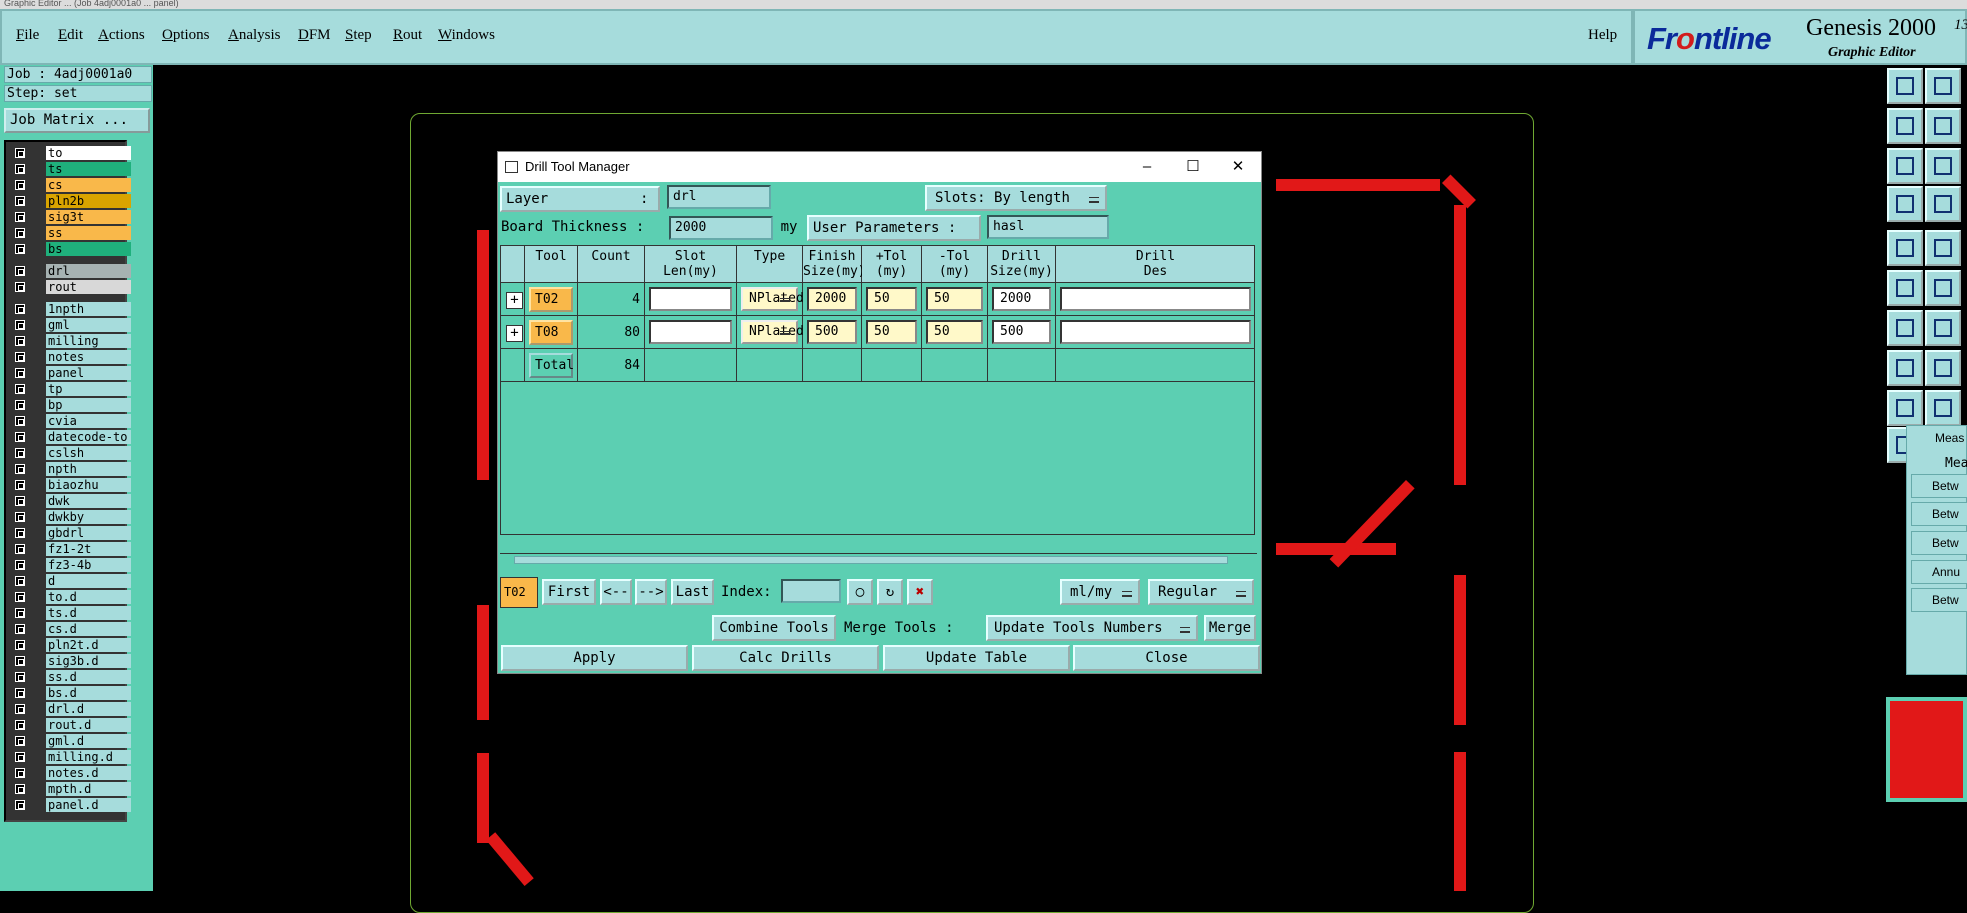 Image resolution: width=1967 pixels, height=913 pixels. What do you see at coordinates (88, 501) in the screenshot?
I see `layer-name: dwk` at bounding box center [88, 501].